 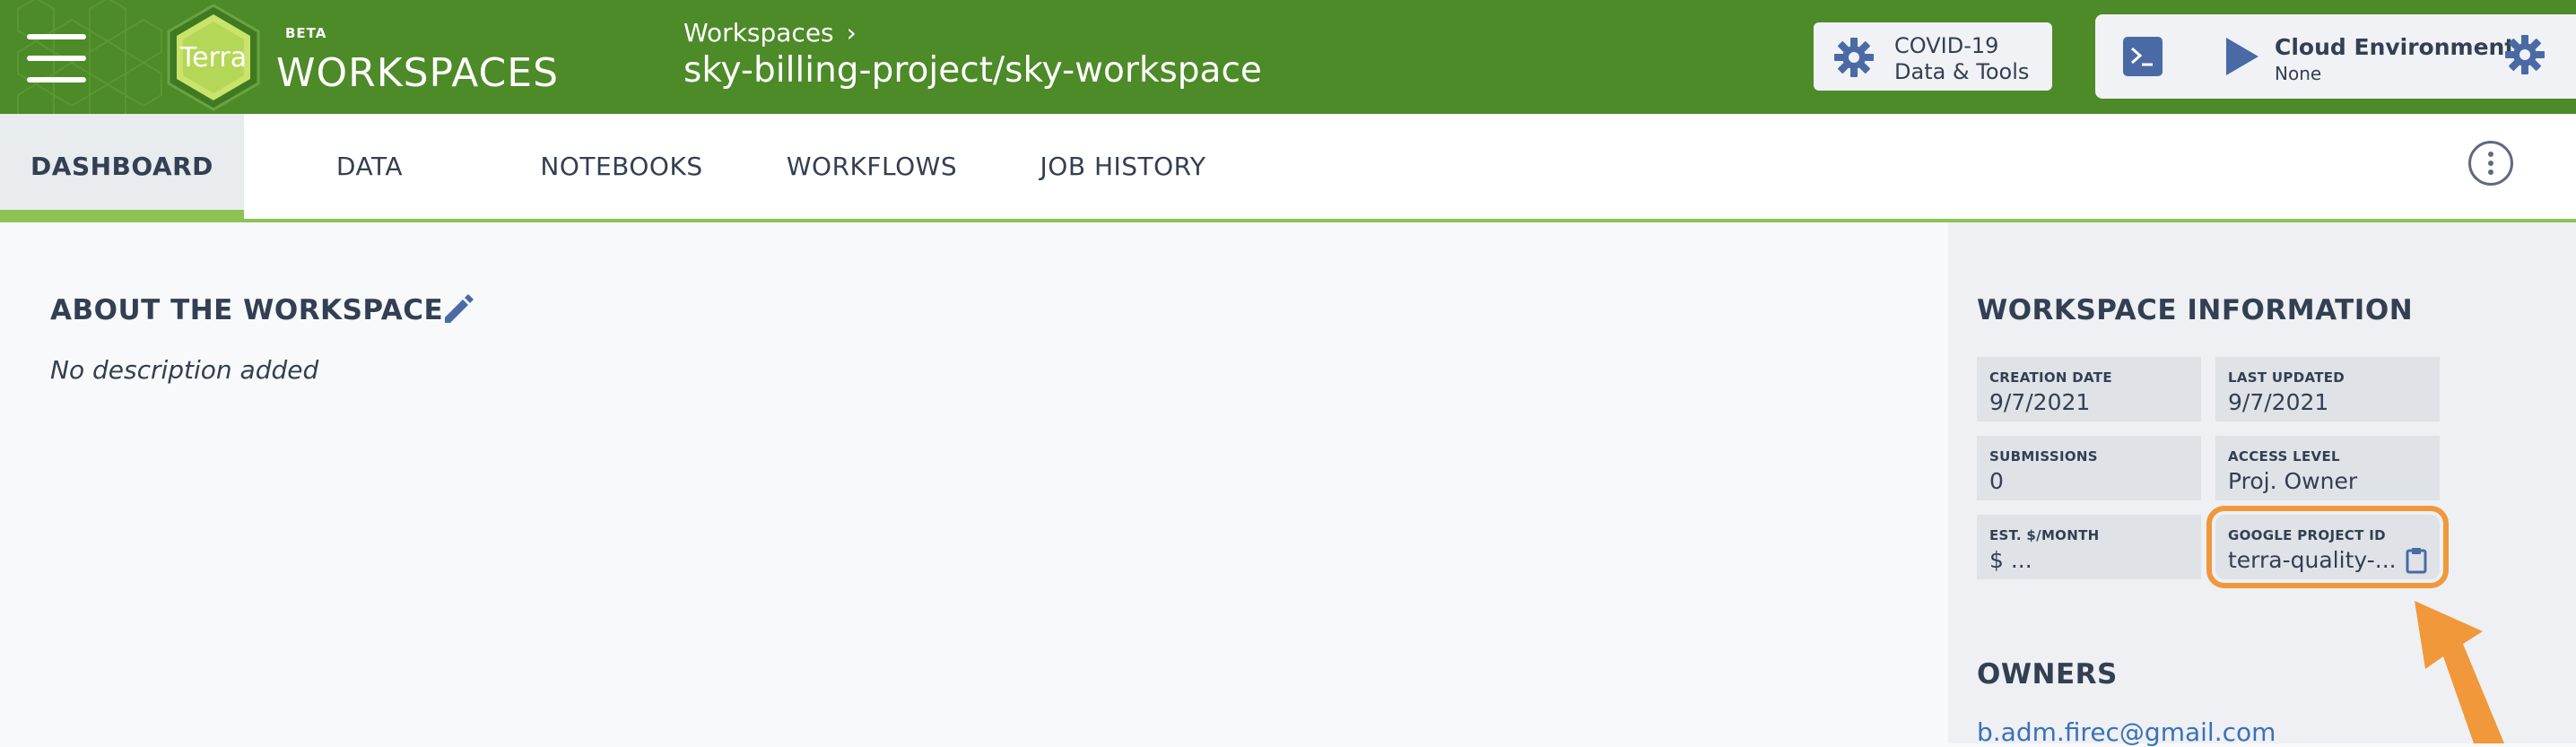 I want to click on creation-date-label: CREATION DATE, so click(x=2050, y=377).